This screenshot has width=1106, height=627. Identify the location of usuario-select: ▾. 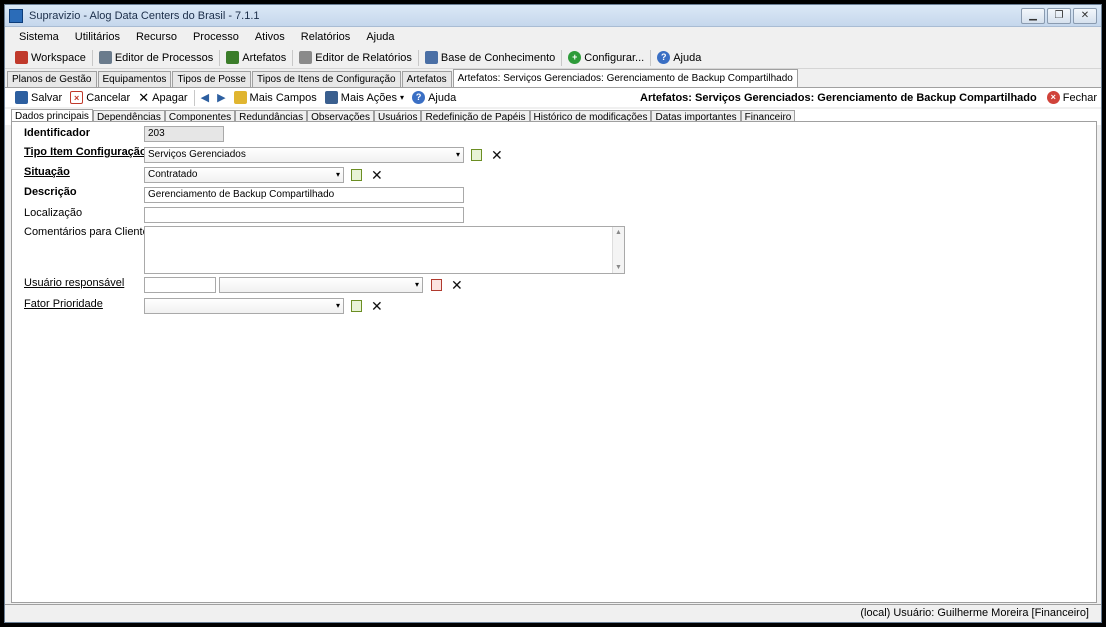
(321, 285).